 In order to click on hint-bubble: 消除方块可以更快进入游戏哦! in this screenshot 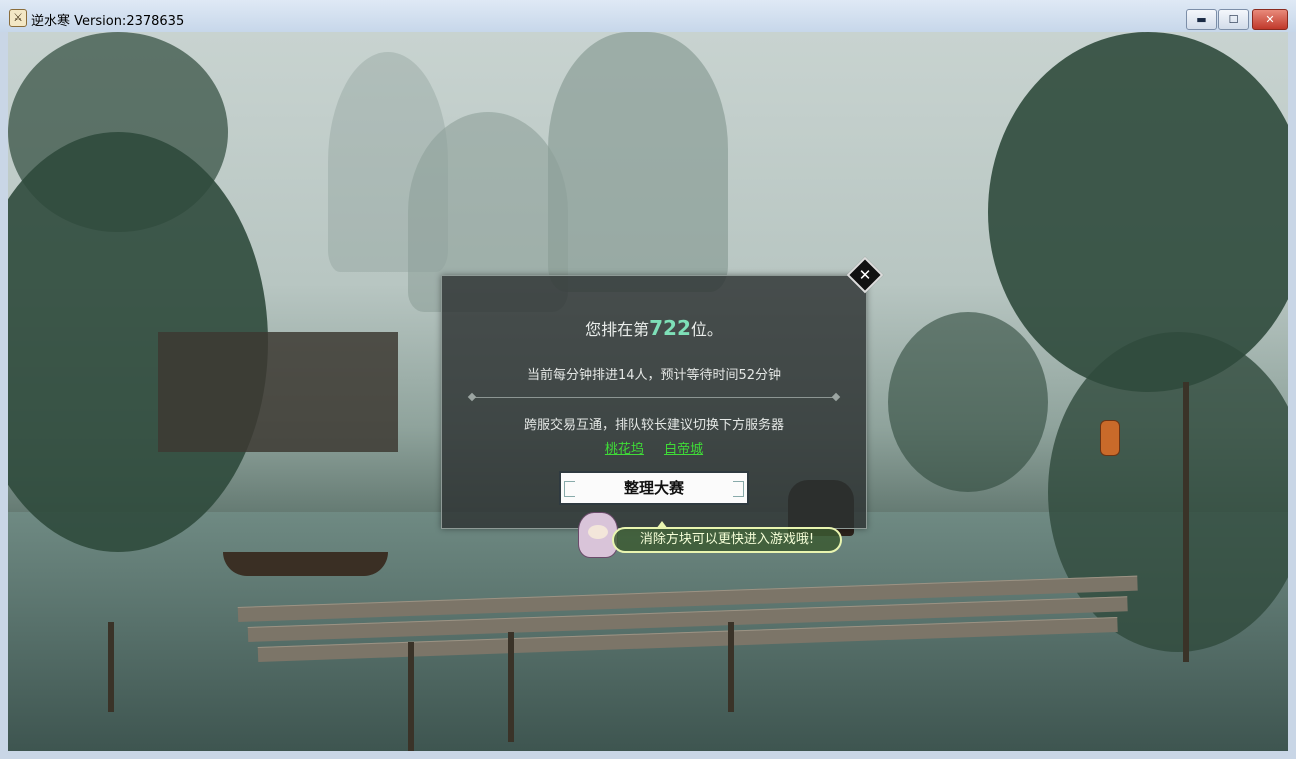, I will do `click(727, 537)`.